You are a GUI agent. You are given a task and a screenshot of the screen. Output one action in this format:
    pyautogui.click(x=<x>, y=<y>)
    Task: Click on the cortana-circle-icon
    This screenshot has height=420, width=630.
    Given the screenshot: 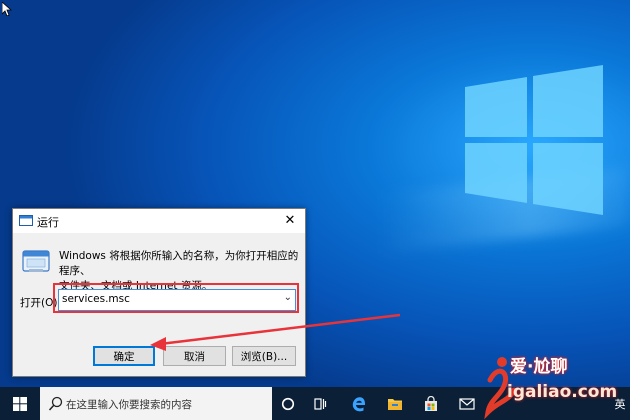 What is the action you would take?
    pyautogui.click(x=288, y=403)
    